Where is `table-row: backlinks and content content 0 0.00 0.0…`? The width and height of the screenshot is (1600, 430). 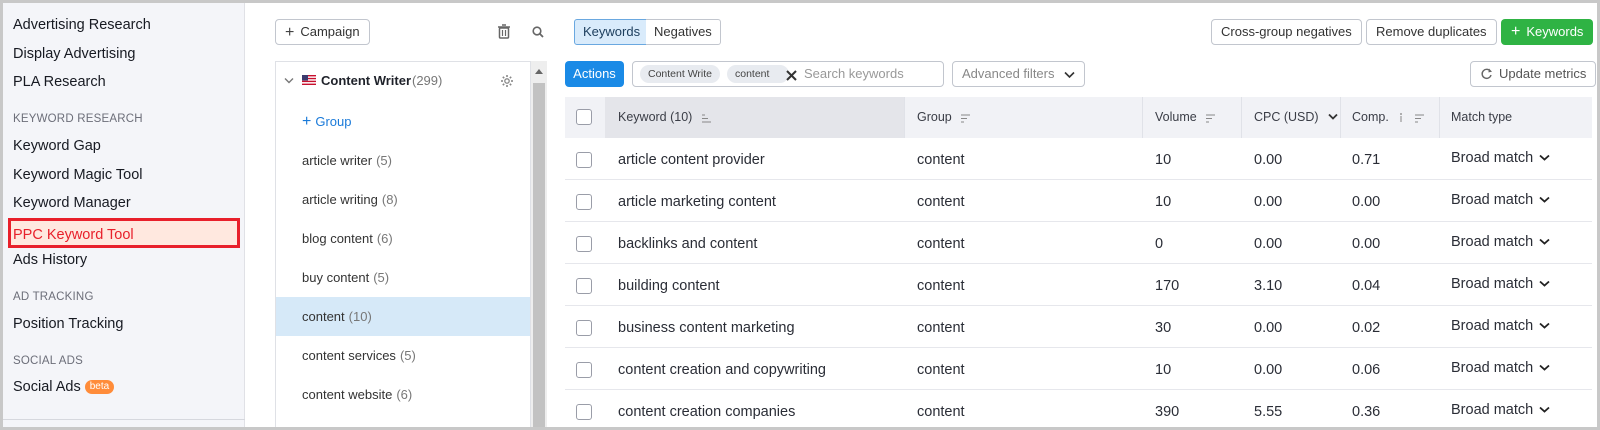 table-row: backlinks and content content 0 0.00 0.0… is located at coordinates (1078, 243).